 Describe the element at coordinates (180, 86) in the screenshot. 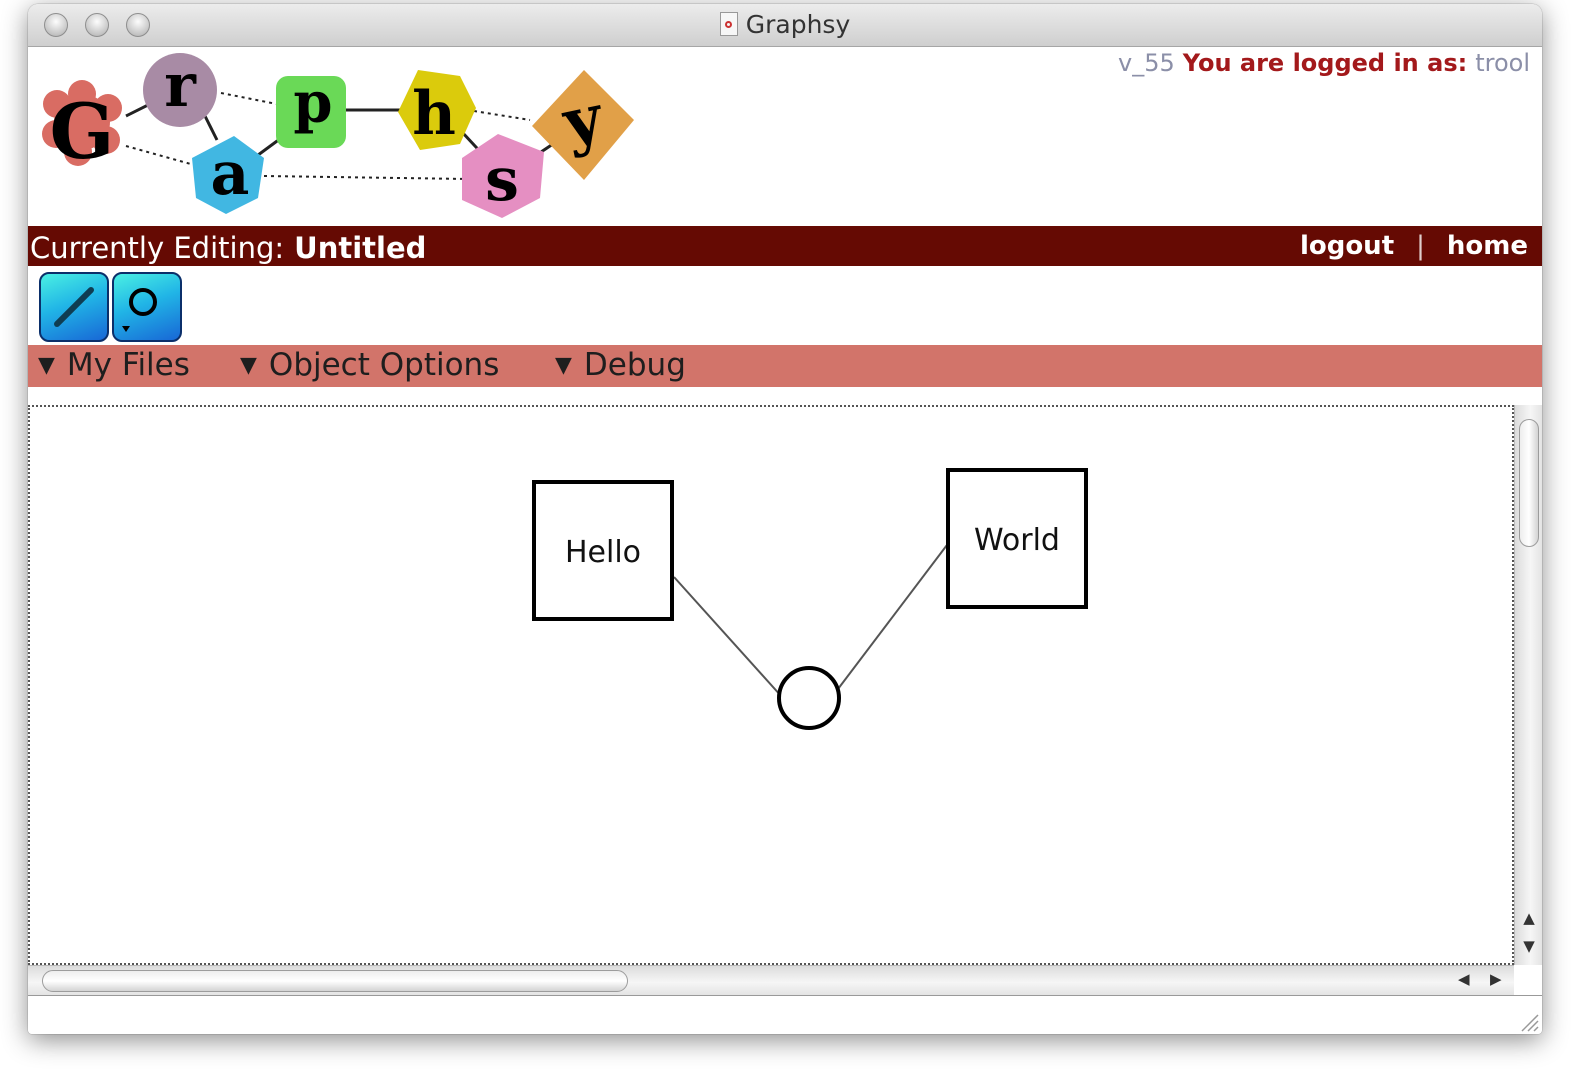

I see `logo-letter-r: r` at that location.